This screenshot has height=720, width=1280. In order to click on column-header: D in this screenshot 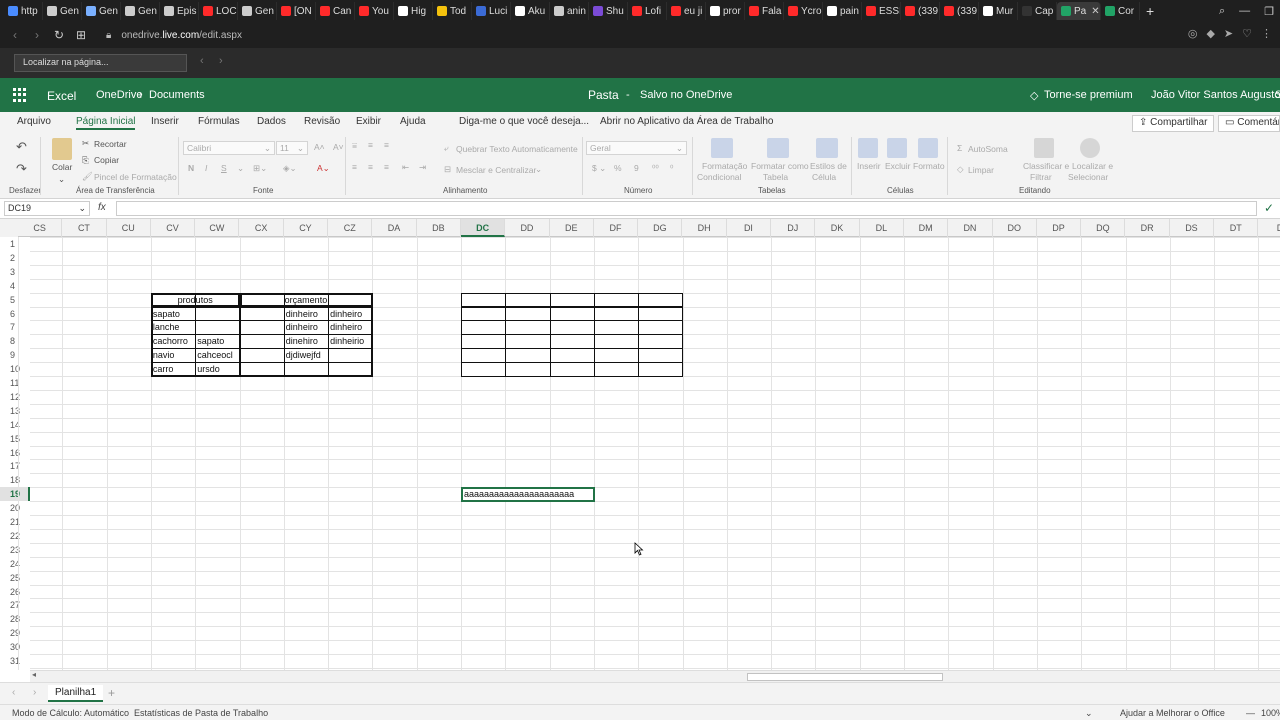, I will do `click(1269, 228)`.